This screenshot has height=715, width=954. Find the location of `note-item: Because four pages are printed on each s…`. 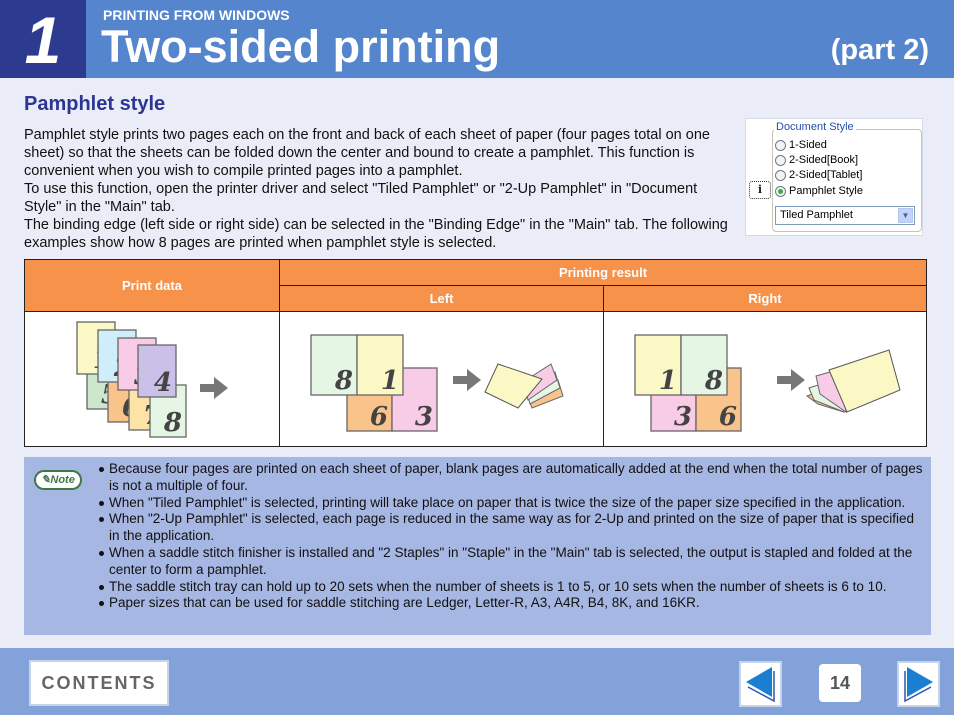

note-item: Because four pages are printed on each s… is located at coordinates (513, 478).